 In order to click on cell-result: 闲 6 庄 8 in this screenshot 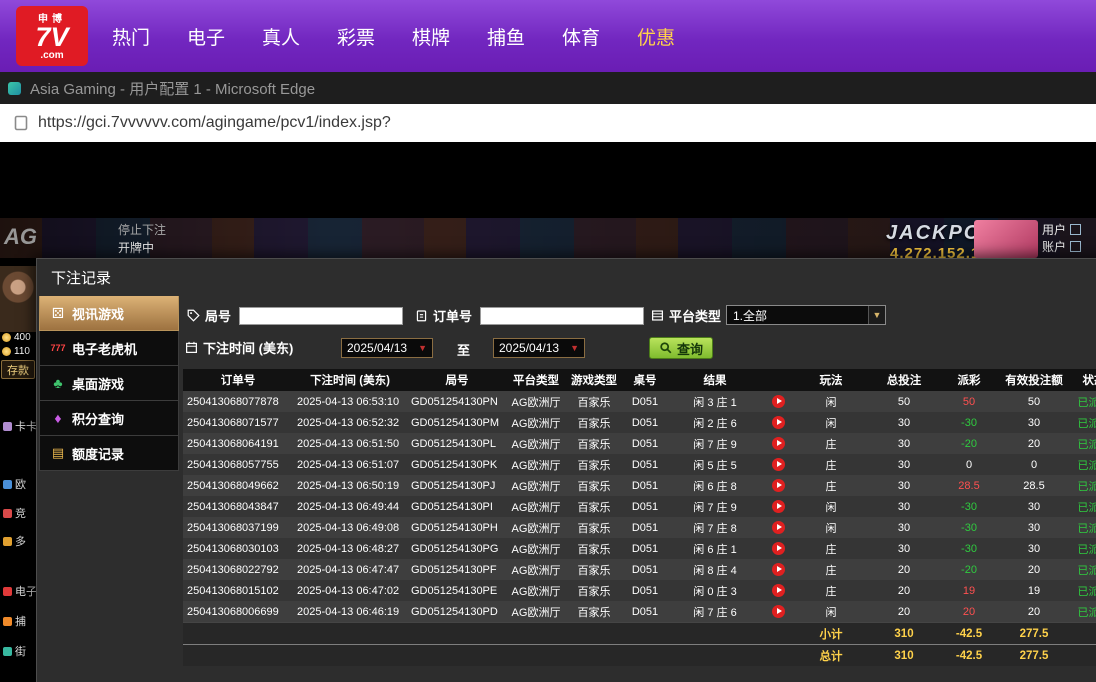, I will do `click(715, 486)`.